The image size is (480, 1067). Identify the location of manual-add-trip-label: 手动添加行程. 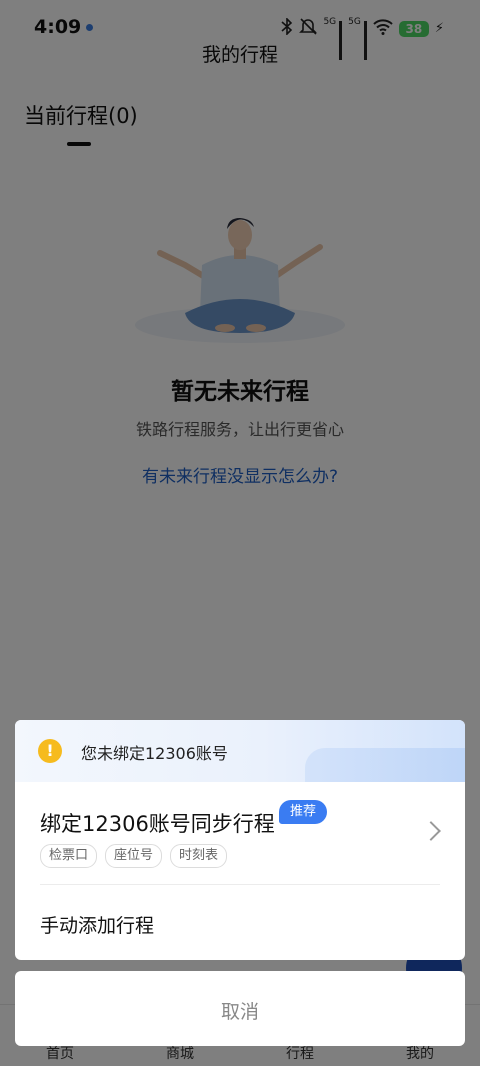
(97, 926).